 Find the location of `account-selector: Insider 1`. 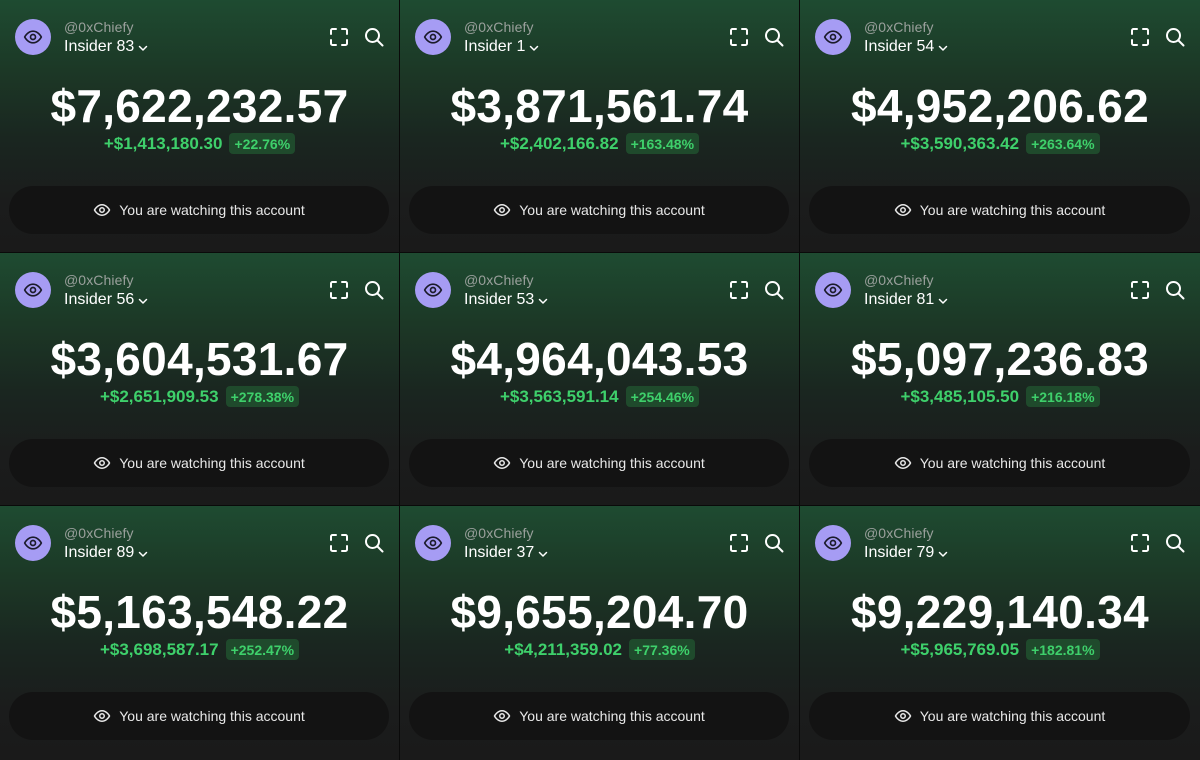

account-selector: Insider 1 is located at coordinates (502, 47).